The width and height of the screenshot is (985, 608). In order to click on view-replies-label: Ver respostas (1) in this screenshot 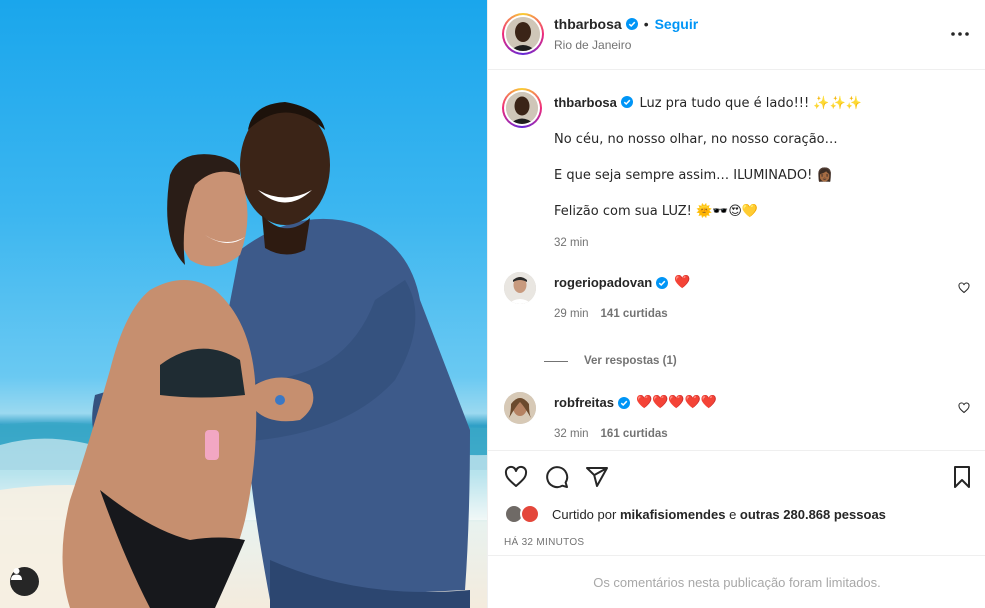, I will do `click(630, 361)`.